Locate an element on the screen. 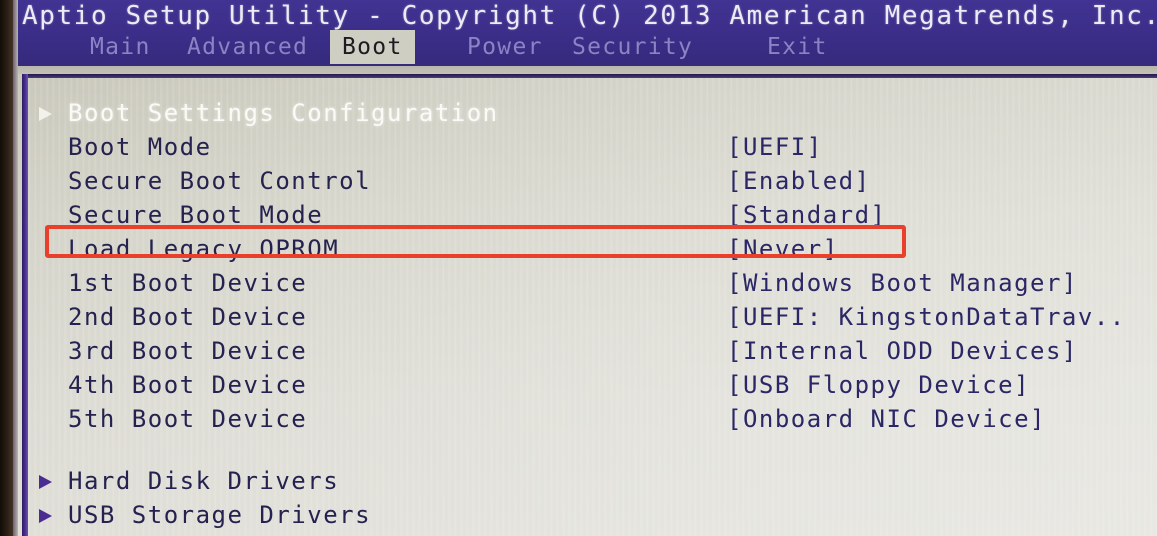 Image resolution: width=1157 pixels, height=536 pixels. setting-label: 2nd Boot Device is located at coordinates (188, 317).